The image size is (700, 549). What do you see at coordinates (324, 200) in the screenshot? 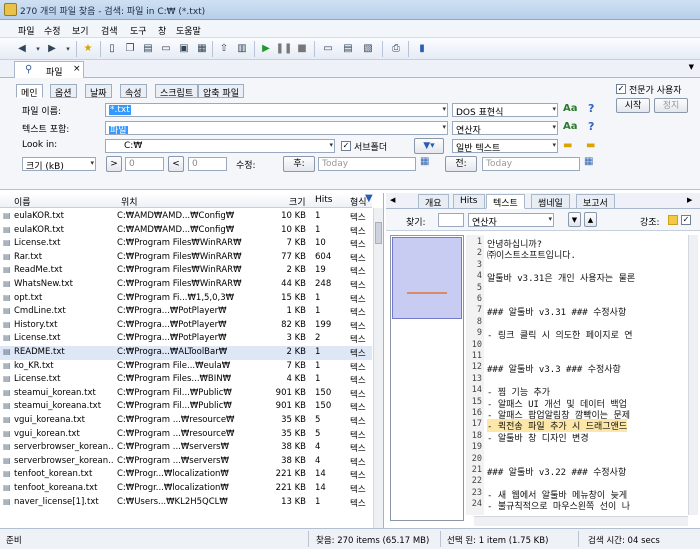
I see `column-hits: Hits` at bounding box center [324, 200].